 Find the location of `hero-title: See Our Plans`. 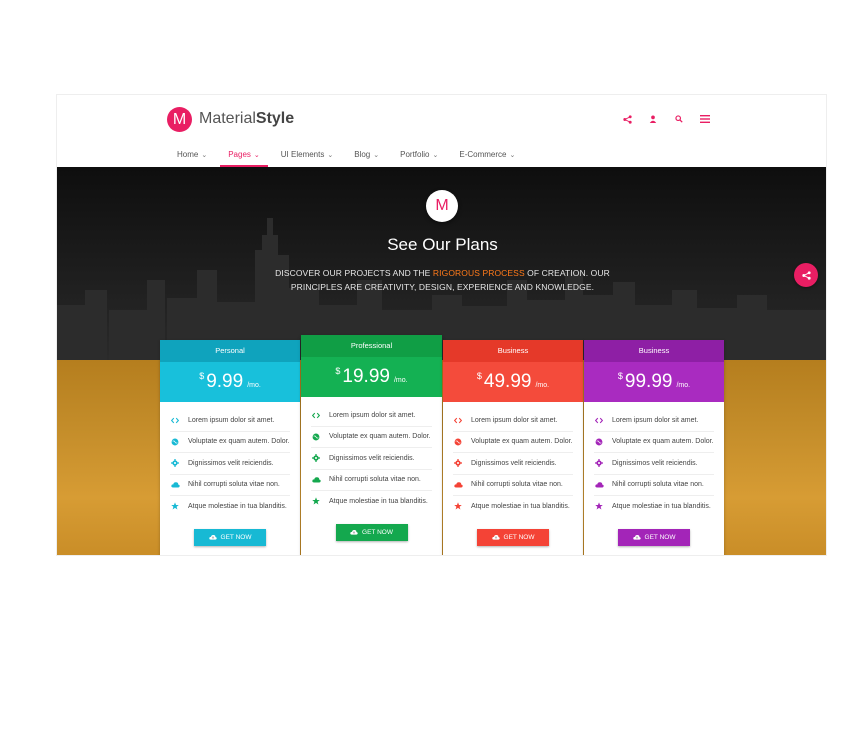

hero-title: See Our Plans is located at coordinates (442, 244).